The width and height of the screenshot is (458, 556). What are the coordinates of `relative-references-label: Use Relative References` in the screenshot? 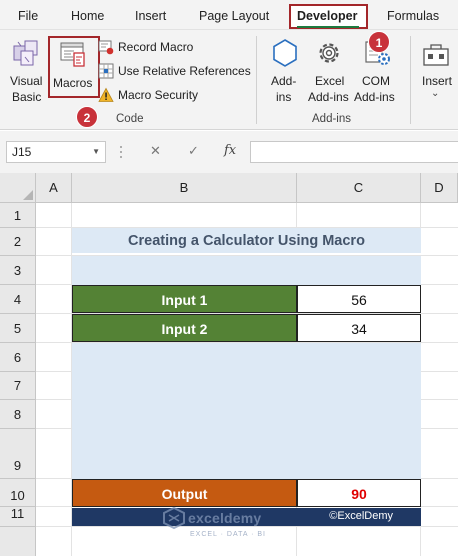 It's located at (184, 71).